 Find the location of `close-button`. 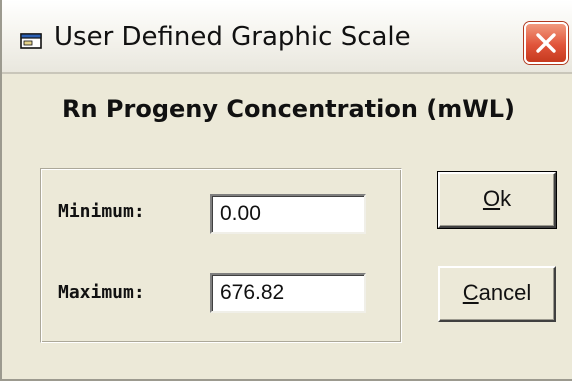

close-button is located at coordinates (546, 43).